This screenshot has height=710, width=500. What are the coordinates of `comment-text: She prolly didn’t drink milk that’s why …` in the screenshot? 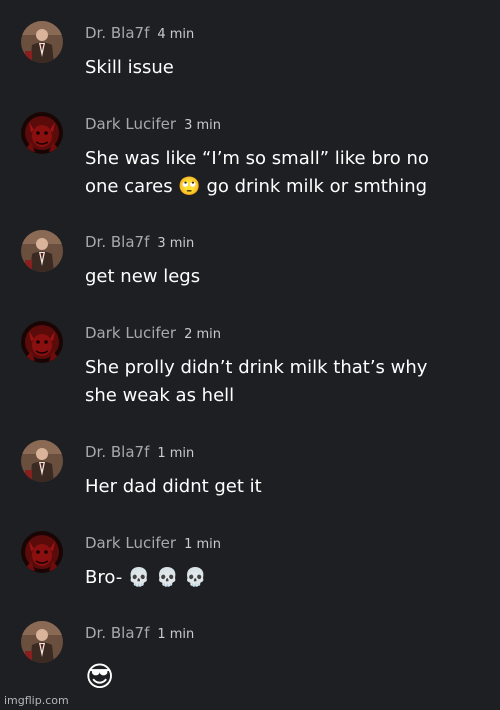 It's located at (290, 382).